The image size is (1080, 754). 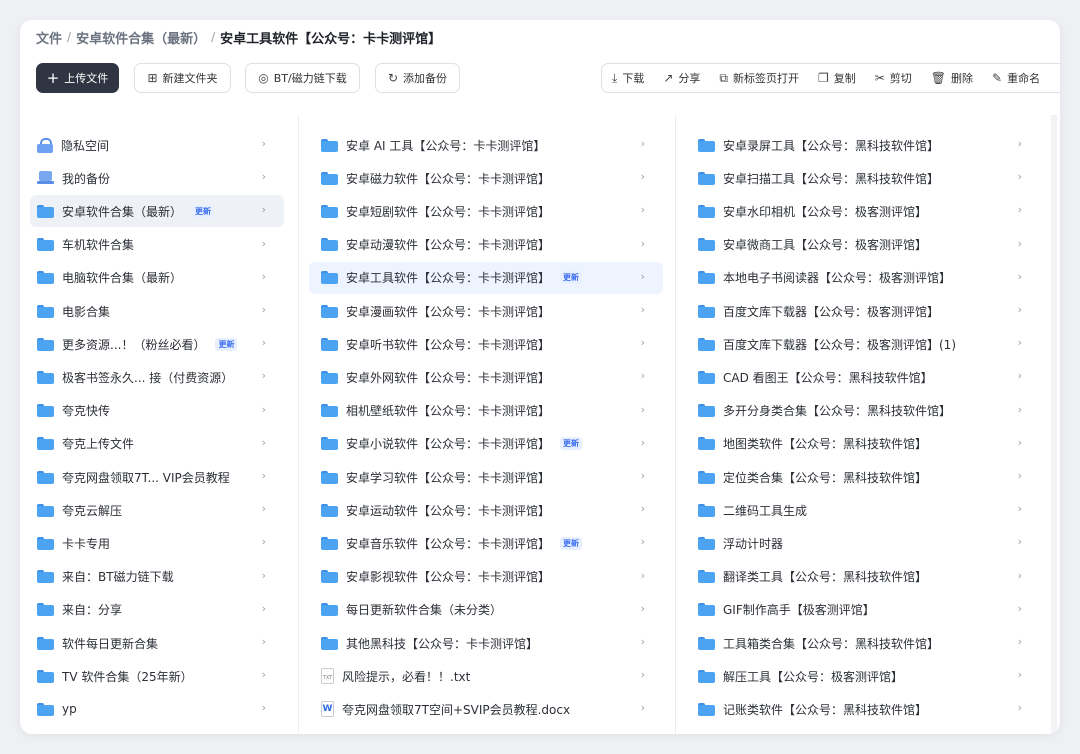 What do you see at coordinates (486, 577) in the screenshot?
I see `list-item: 安卓影视软件【公众号：卡卡测评馆】 ›` at bounding box center [486, 577].